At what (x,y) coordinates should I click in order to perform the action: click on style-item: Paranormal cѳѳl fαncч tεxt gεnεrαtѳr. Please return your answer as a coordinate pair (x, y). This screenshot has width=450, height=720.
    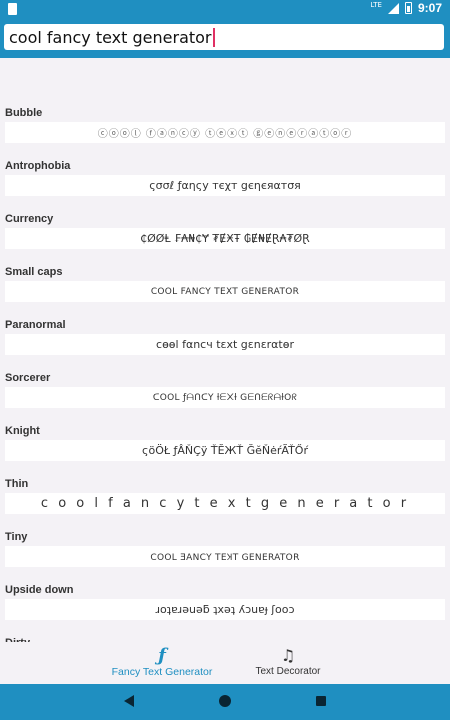
    Looking at the image, I should click on (225, 345).